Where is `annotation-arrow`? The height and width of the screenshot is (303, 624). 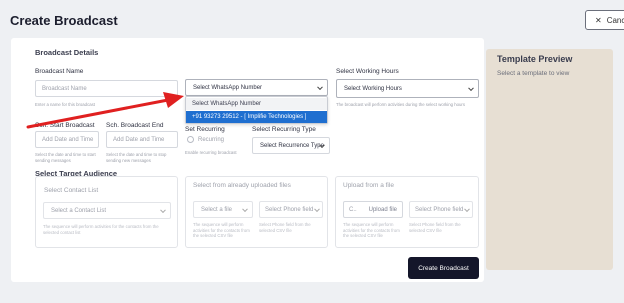 annotation-arrow is located at coordinates (105, 110).